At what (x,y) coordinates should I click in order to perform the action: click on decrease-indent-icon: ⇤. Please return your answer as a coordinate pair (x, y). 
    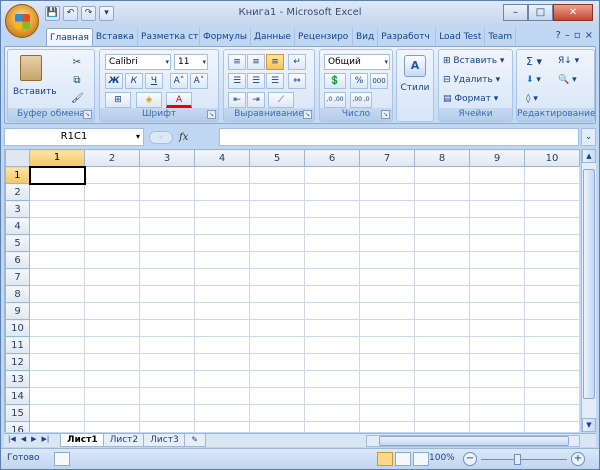
    Looking at the image, I should click on (237, 100).